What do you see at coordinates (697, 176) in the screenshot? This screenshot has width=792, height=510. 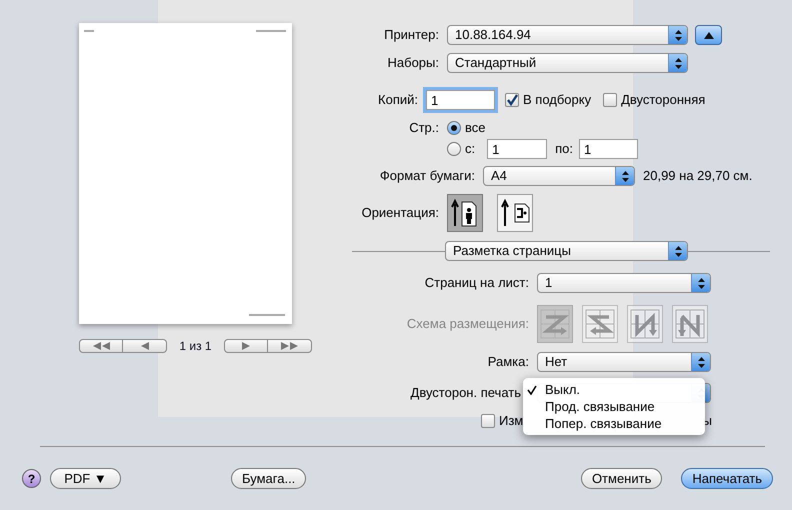 I see `paper-dimensions: 20,99 на 29,70 см.` at bounding box center [697, 176].